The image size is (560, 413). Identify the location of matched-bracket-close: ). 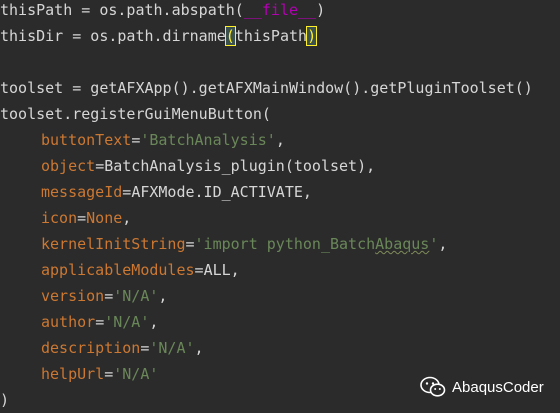
(312, 36).